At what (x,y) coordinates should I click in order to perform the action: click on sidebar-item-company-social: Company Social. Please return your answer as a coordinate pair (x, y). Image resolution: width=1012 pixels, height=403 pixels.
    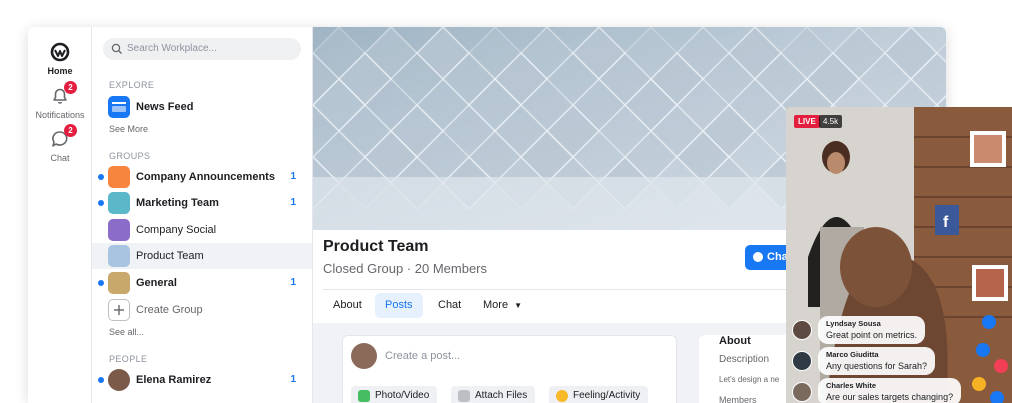
    Looking at the image, I should click on (202, 230).